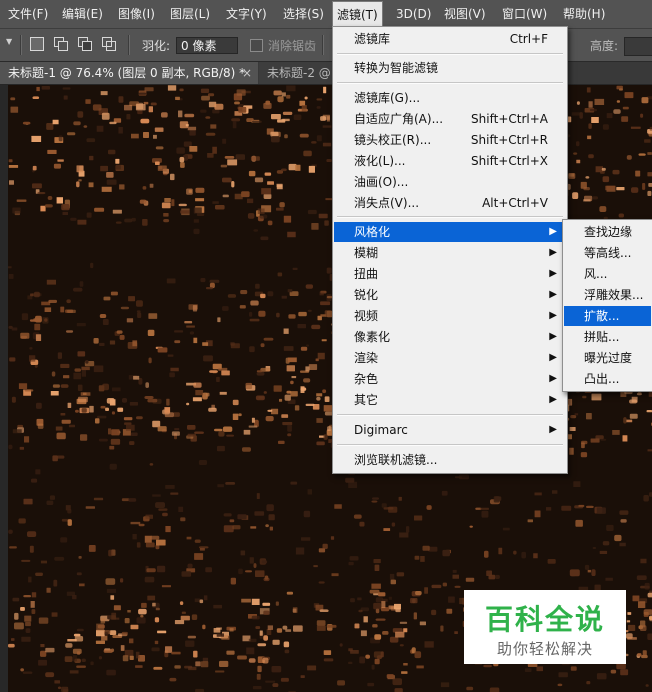 The height and width of the screenshot is (692, 652). What do you see at coordinates (450, 400) in the screenshot?
I see `filter-other: 其它 ▶` at bounding box center [450, 400].